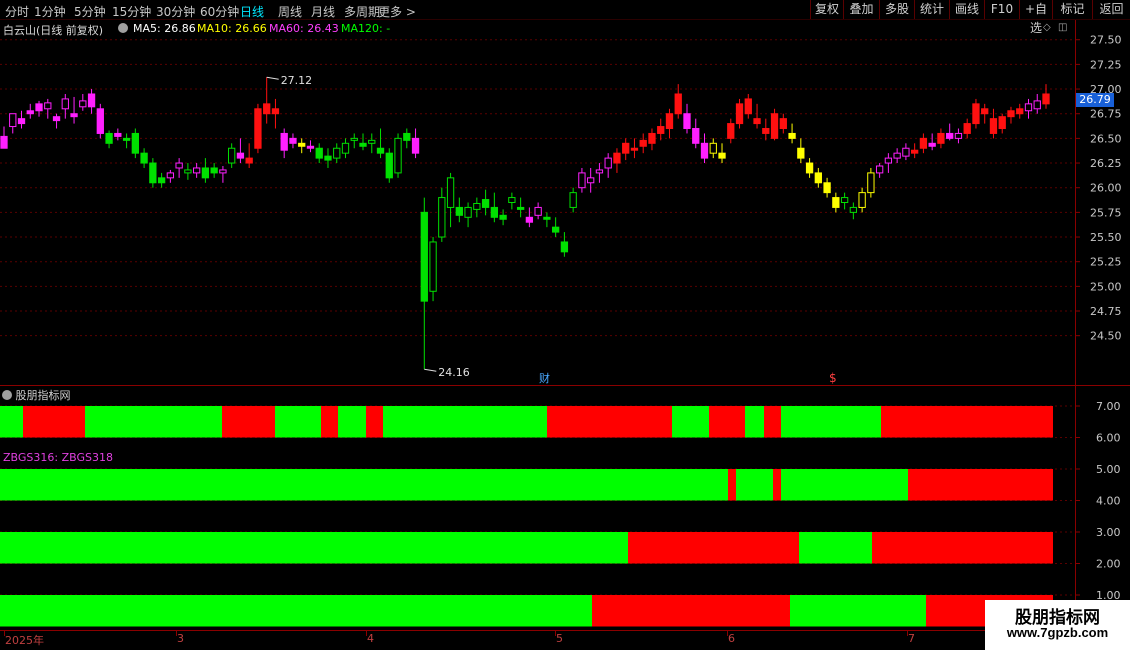 This screenshot has width=1130, height=650. I want to click on formula-label: ZBGS316: ZBGS318, so click(58, 457).